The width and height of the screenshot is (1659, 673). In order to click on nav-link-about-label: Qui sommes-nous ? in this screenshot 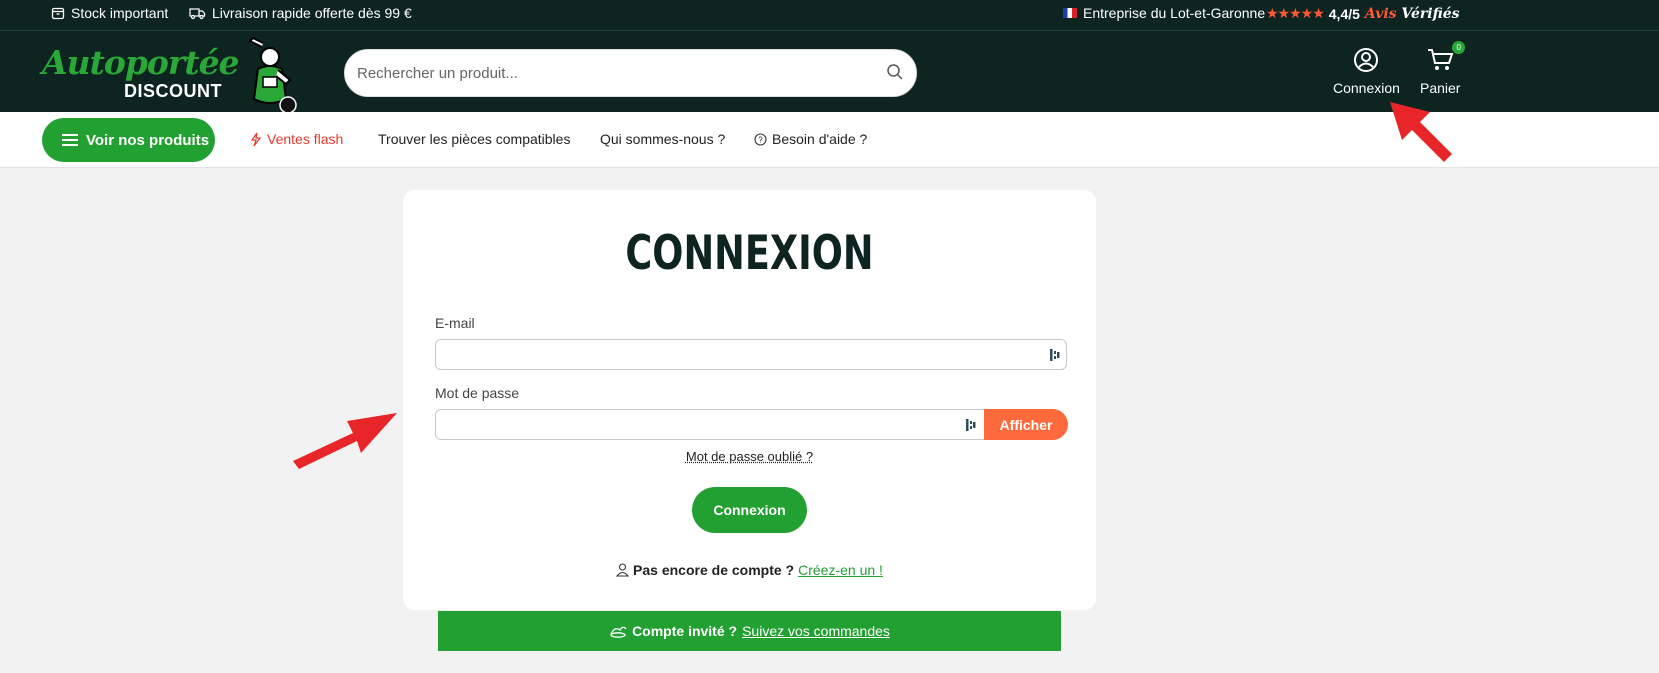, I will do `click(663, 139)`.